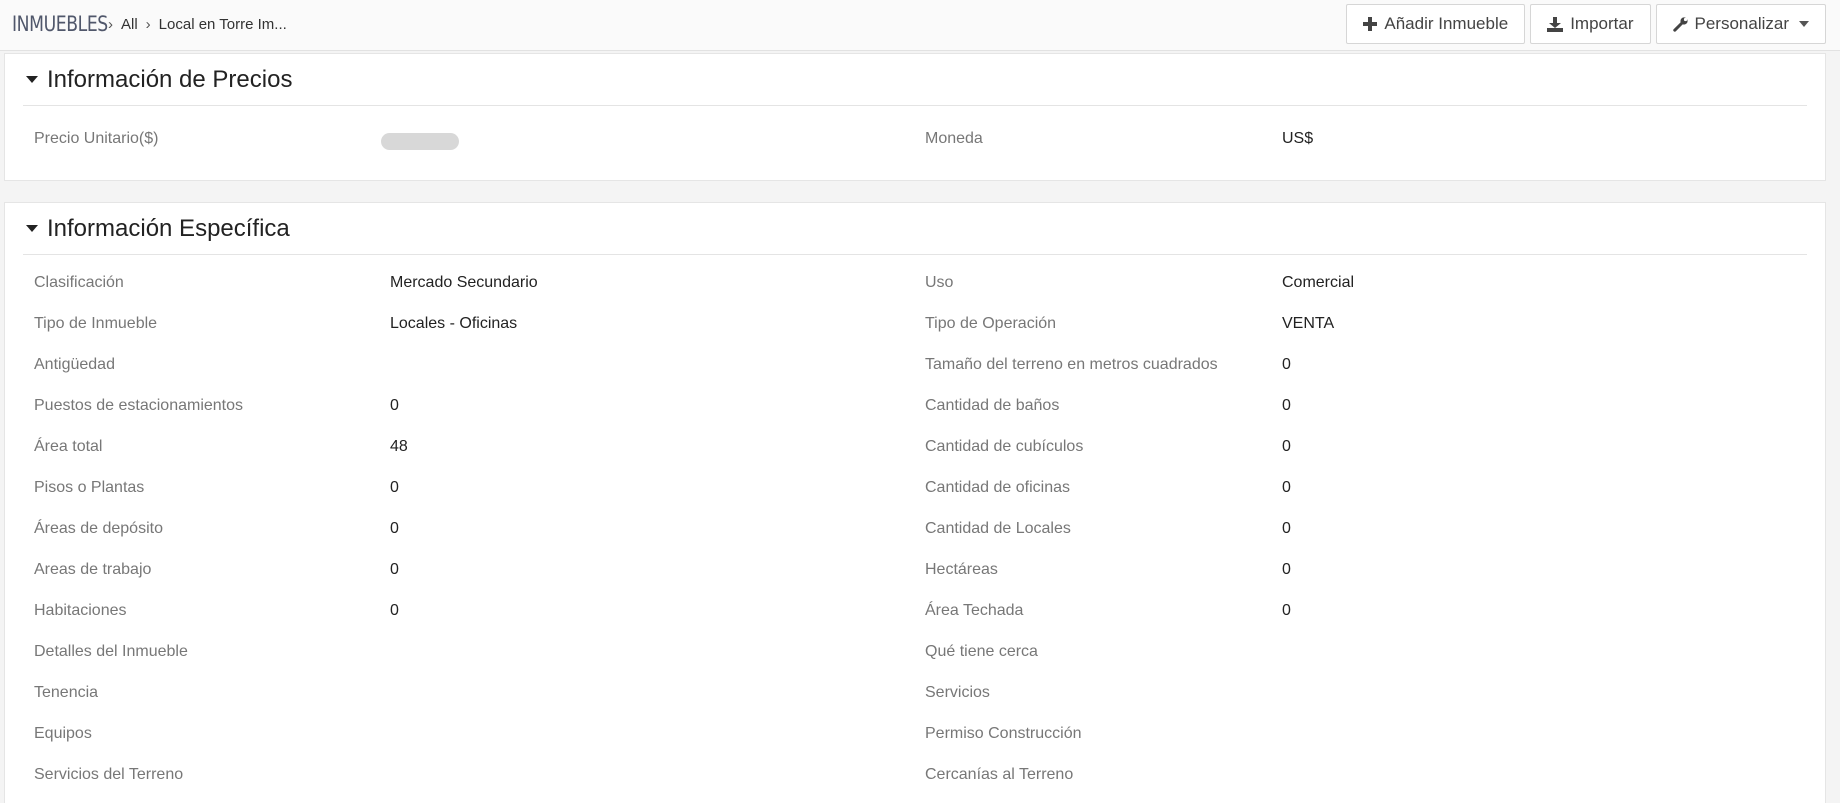  What do you see at coordinates (915, 138) in the screenshot?
I see `field-row: Precio Unitario($) Moneda US$` at bounding box center [915, 138].